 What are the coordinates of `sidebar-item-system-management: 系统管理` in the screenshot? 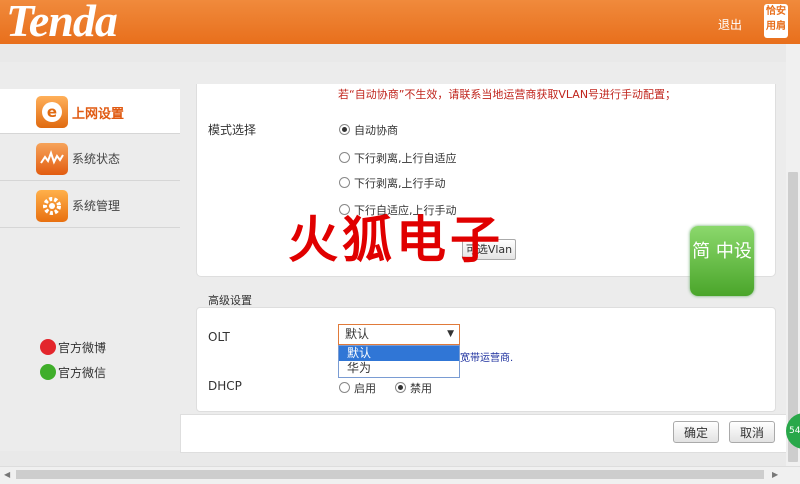 It's located at (90, 205).